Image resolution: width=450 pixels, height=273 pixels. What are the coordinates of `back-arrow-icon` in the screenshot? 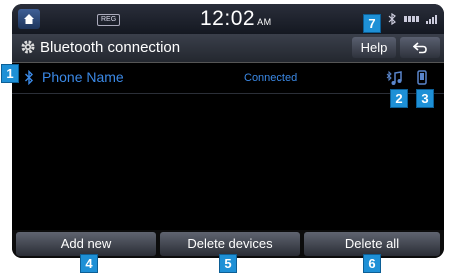 It's located at (420, 47).